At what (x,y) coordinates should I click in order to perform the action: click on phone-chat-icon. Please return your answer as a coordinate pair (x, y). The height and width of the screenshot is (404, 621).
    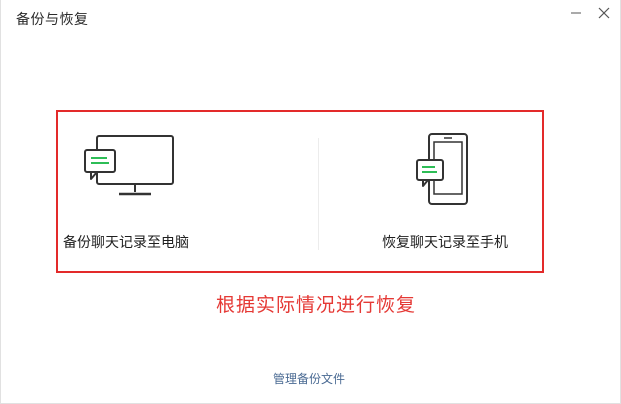
    Looking at the image, I should click on (442, 169).